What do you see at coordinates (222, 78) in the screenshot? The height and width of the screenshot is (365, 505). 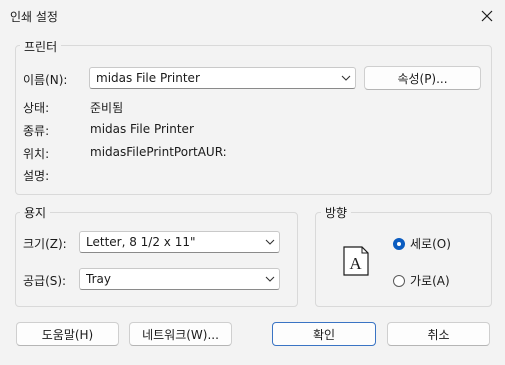 I see `printer-name-select: midas File Printer` at bounding box center [222, 78].